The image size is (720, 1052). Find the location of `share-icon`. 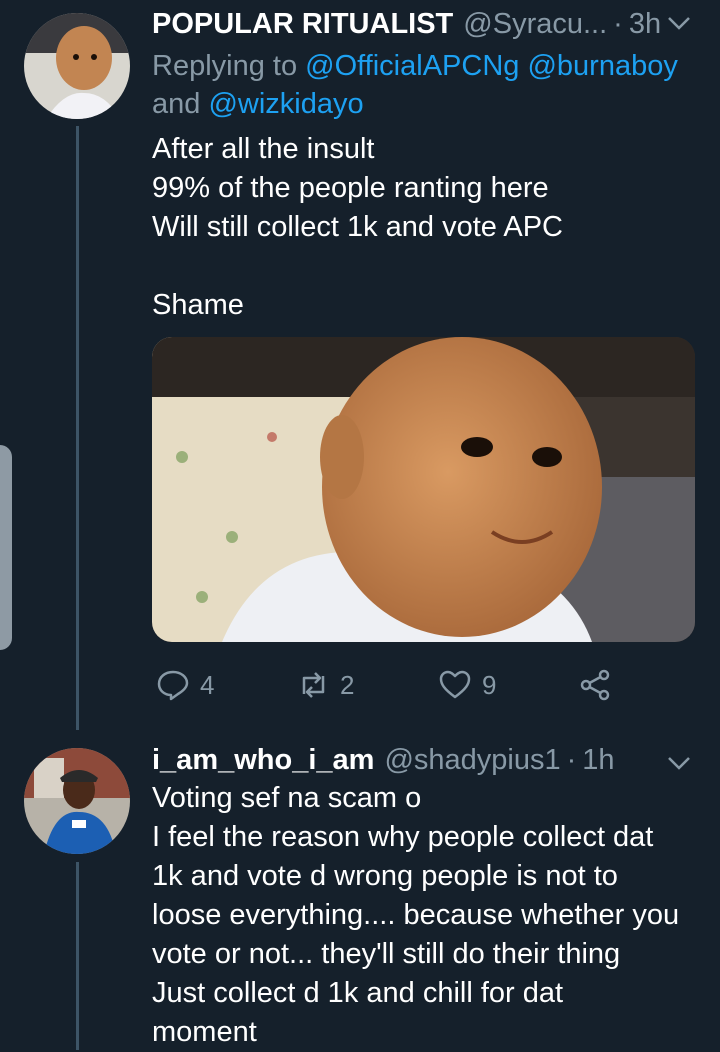

share-icon is located at coordinates (595, 685).